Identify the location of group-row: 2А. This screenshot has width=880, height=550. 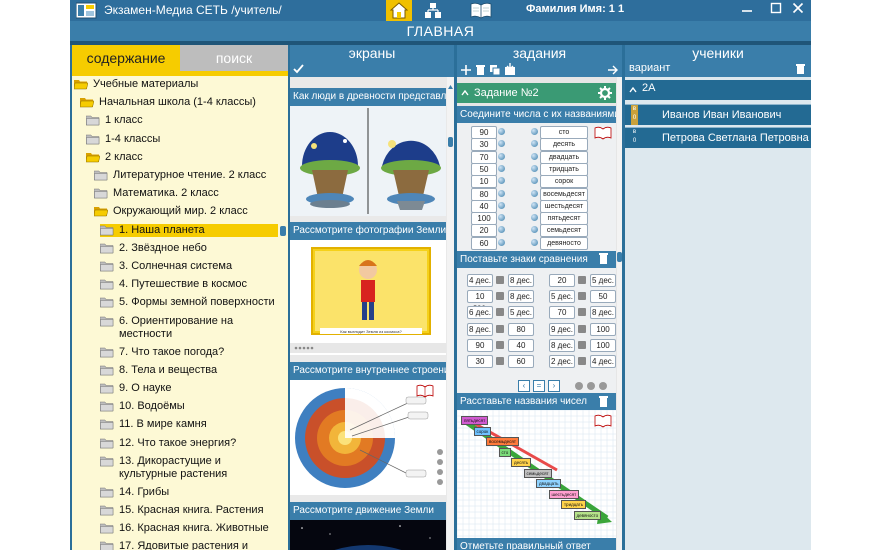
(718, 90).